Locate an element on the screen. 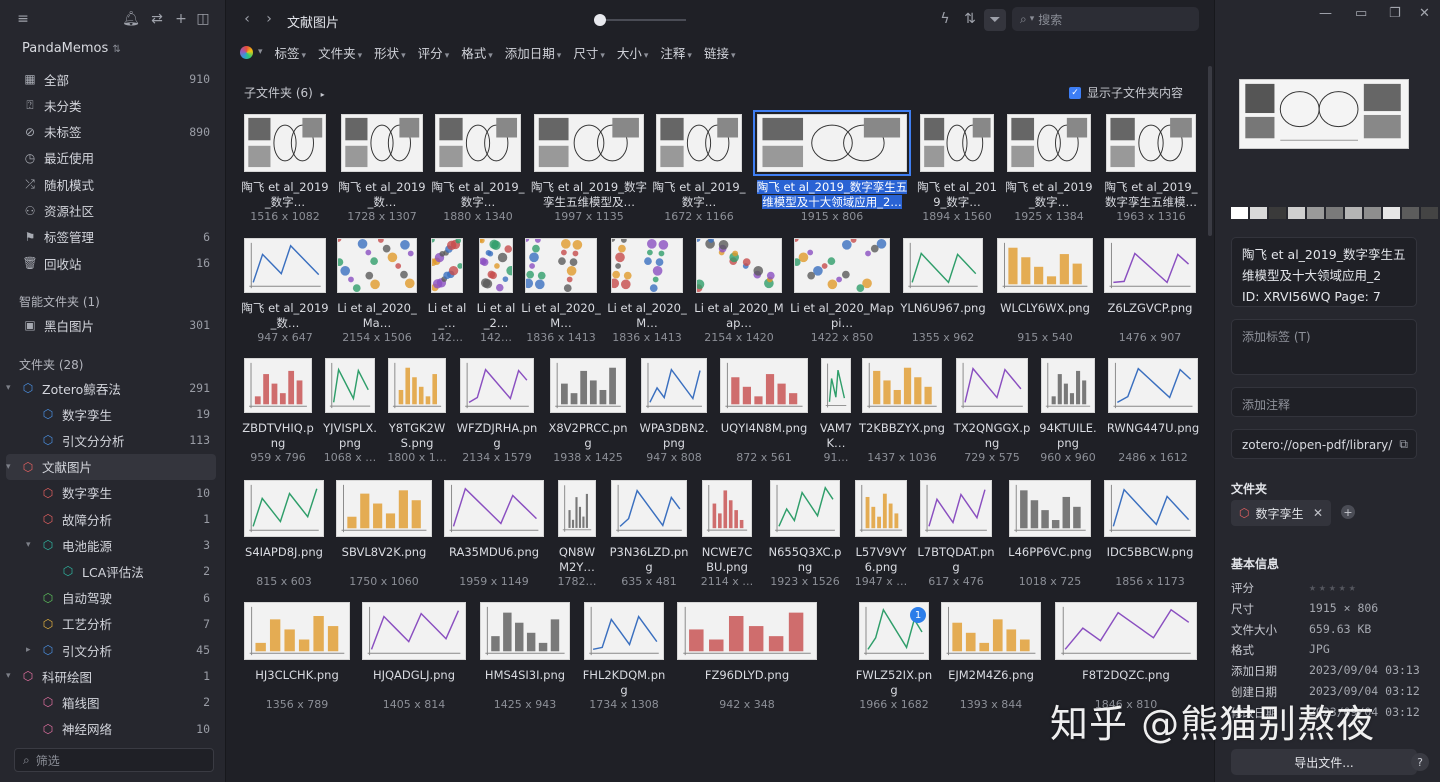 This screenshot has width=1440, height=782. folder-item: ▾ ⬡ 科研绘图 1 is located at coordinates (112, 676).